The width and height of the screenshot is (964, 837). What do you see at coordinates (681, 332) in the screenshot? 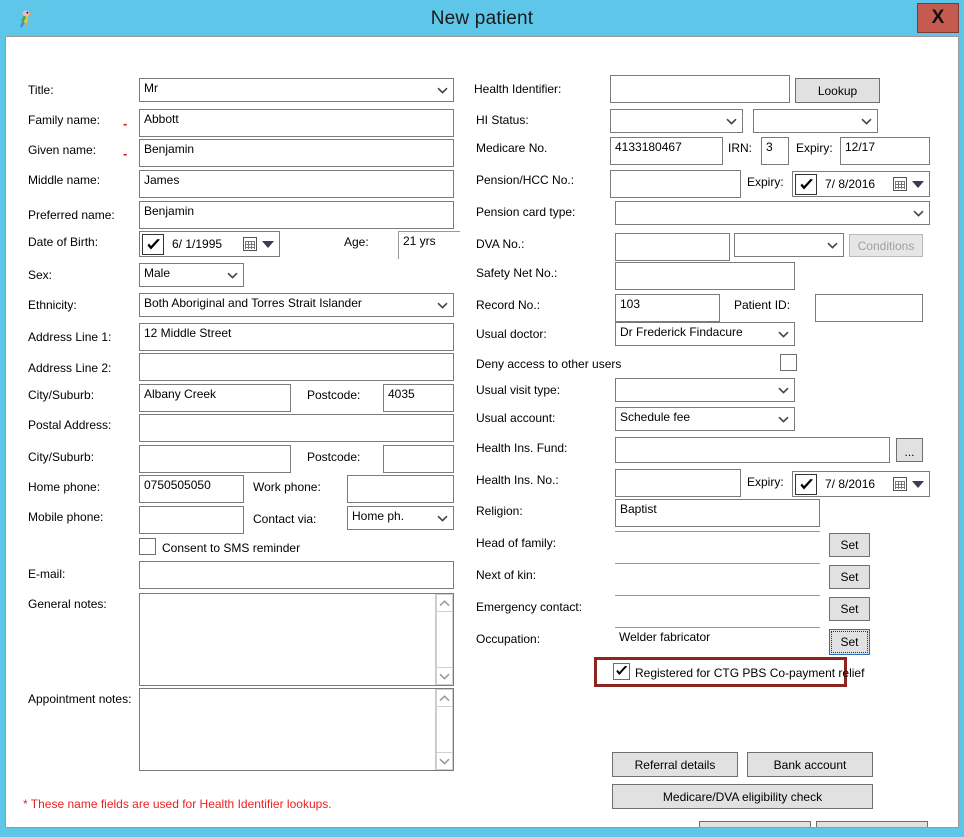
I see `usual-doctor-value: Dr Frederick Findacure` at bounding box center [681, 332].